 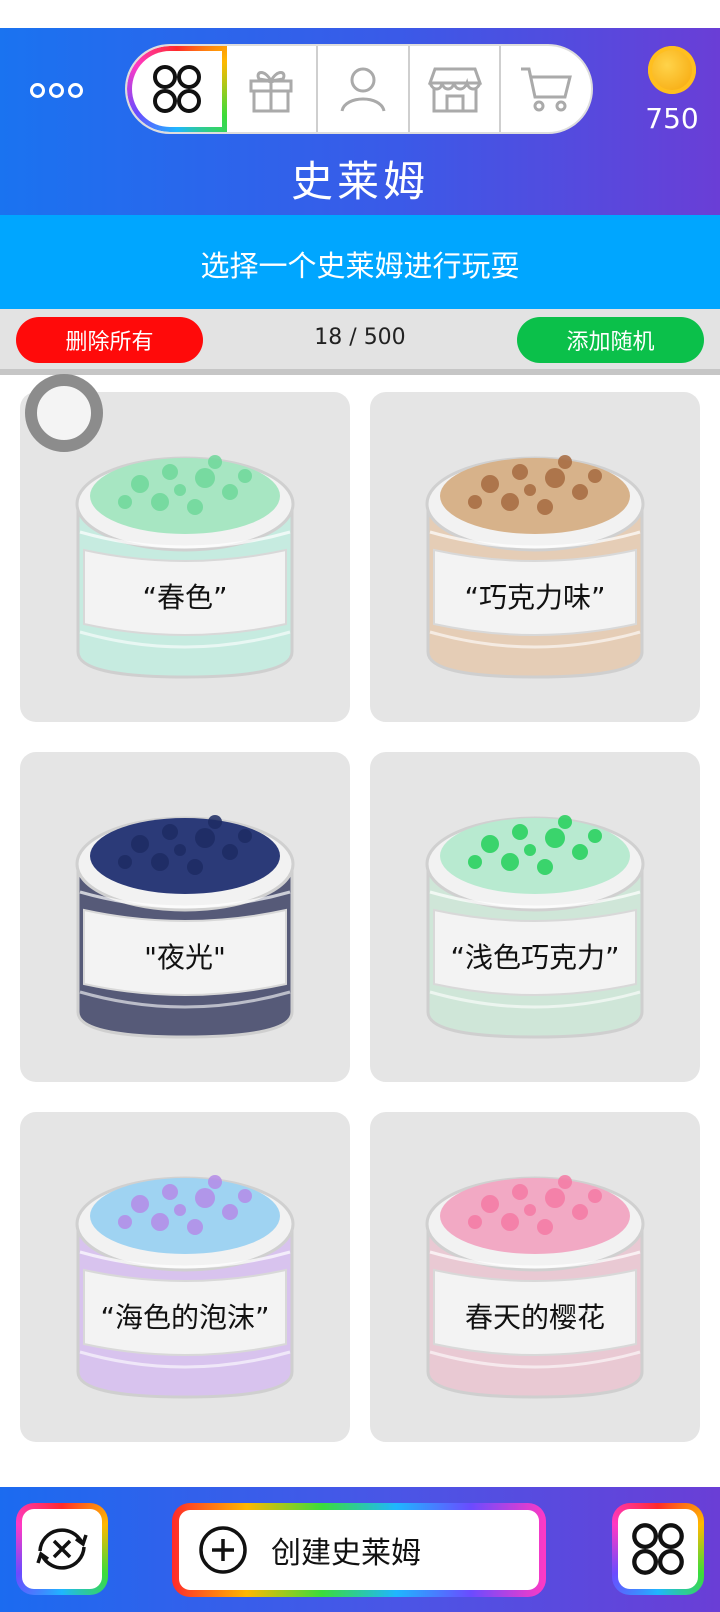 What do you see at coordinates (271, 92) in the screenshot?
I see `gift-icon` at bounding box center [271, 92].